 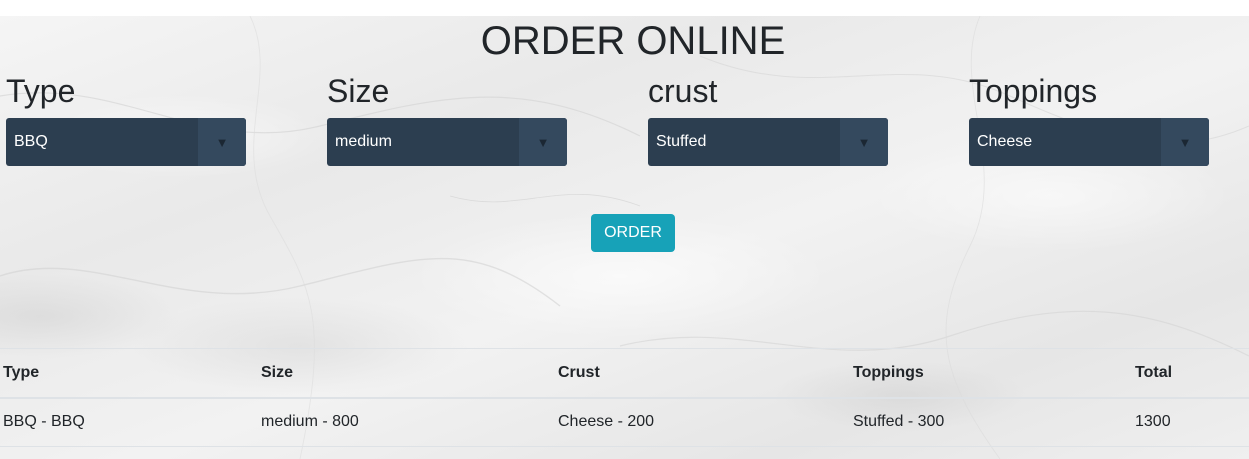 I want to click on toppings-select: Cheese ▼, so click(x=1089, y=142).